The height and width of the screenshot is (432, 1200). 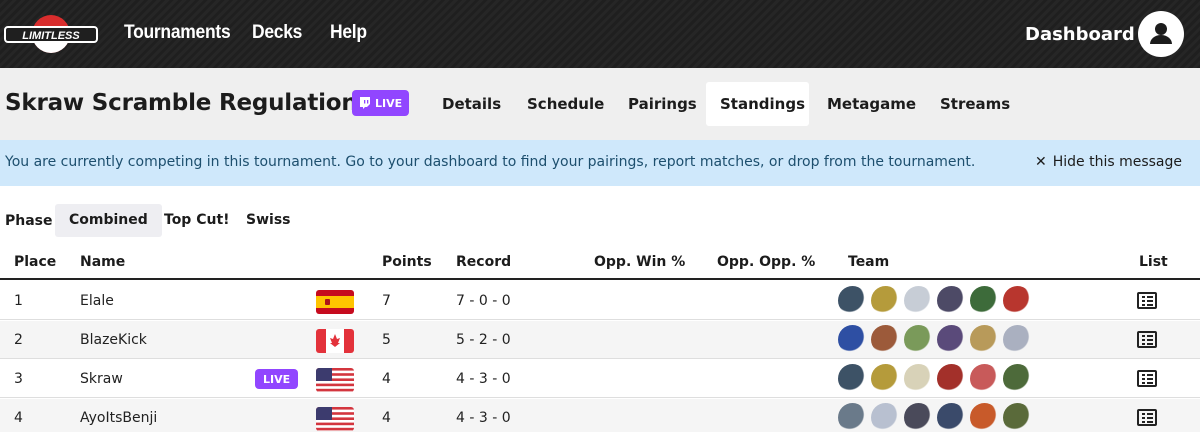 What do you see at coordinates (662, 104) in the screenshot?
I see `tab-pairings: Pairings` at bounding box center [662, 104].